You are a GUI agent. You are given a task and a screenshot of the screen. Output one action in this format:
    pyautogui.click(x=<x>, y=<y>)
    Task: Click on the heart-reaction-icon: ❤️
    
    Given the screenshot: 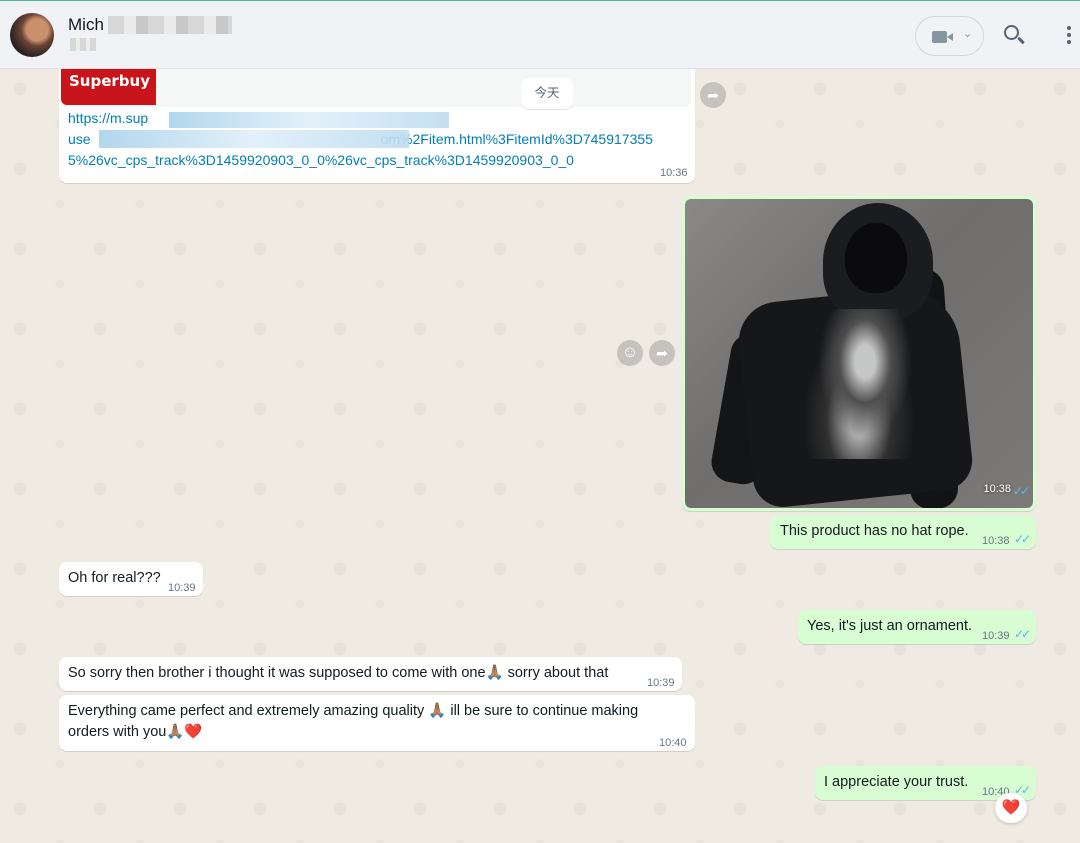 What is the action you would take?
    pyautogui.click(x=1011, y=808)
    